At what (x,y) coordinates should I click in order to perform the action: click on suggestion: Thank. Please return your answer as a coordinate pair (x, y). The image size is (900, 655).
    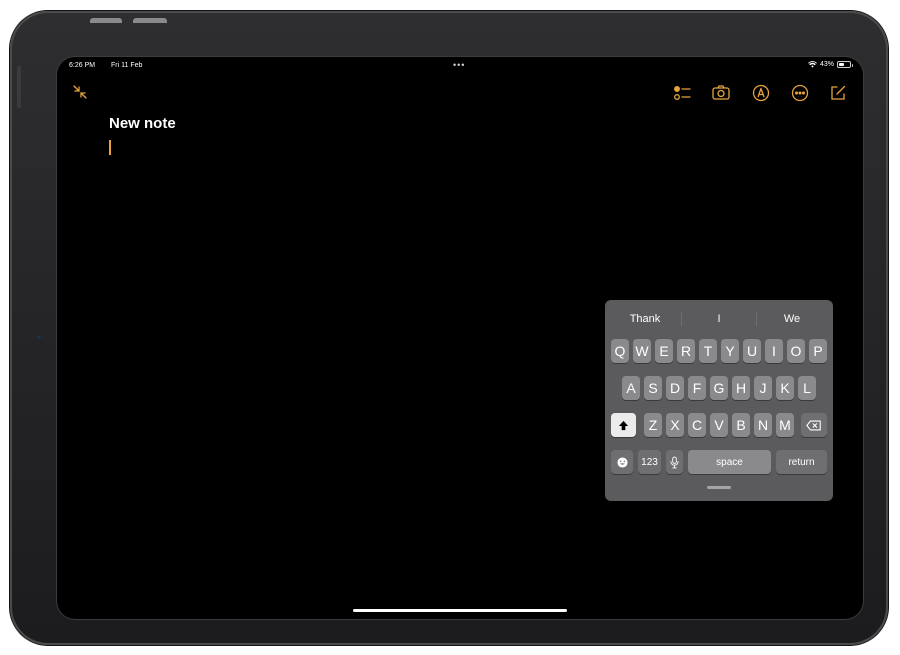
    Looking at the image, I should click on (645, 319).